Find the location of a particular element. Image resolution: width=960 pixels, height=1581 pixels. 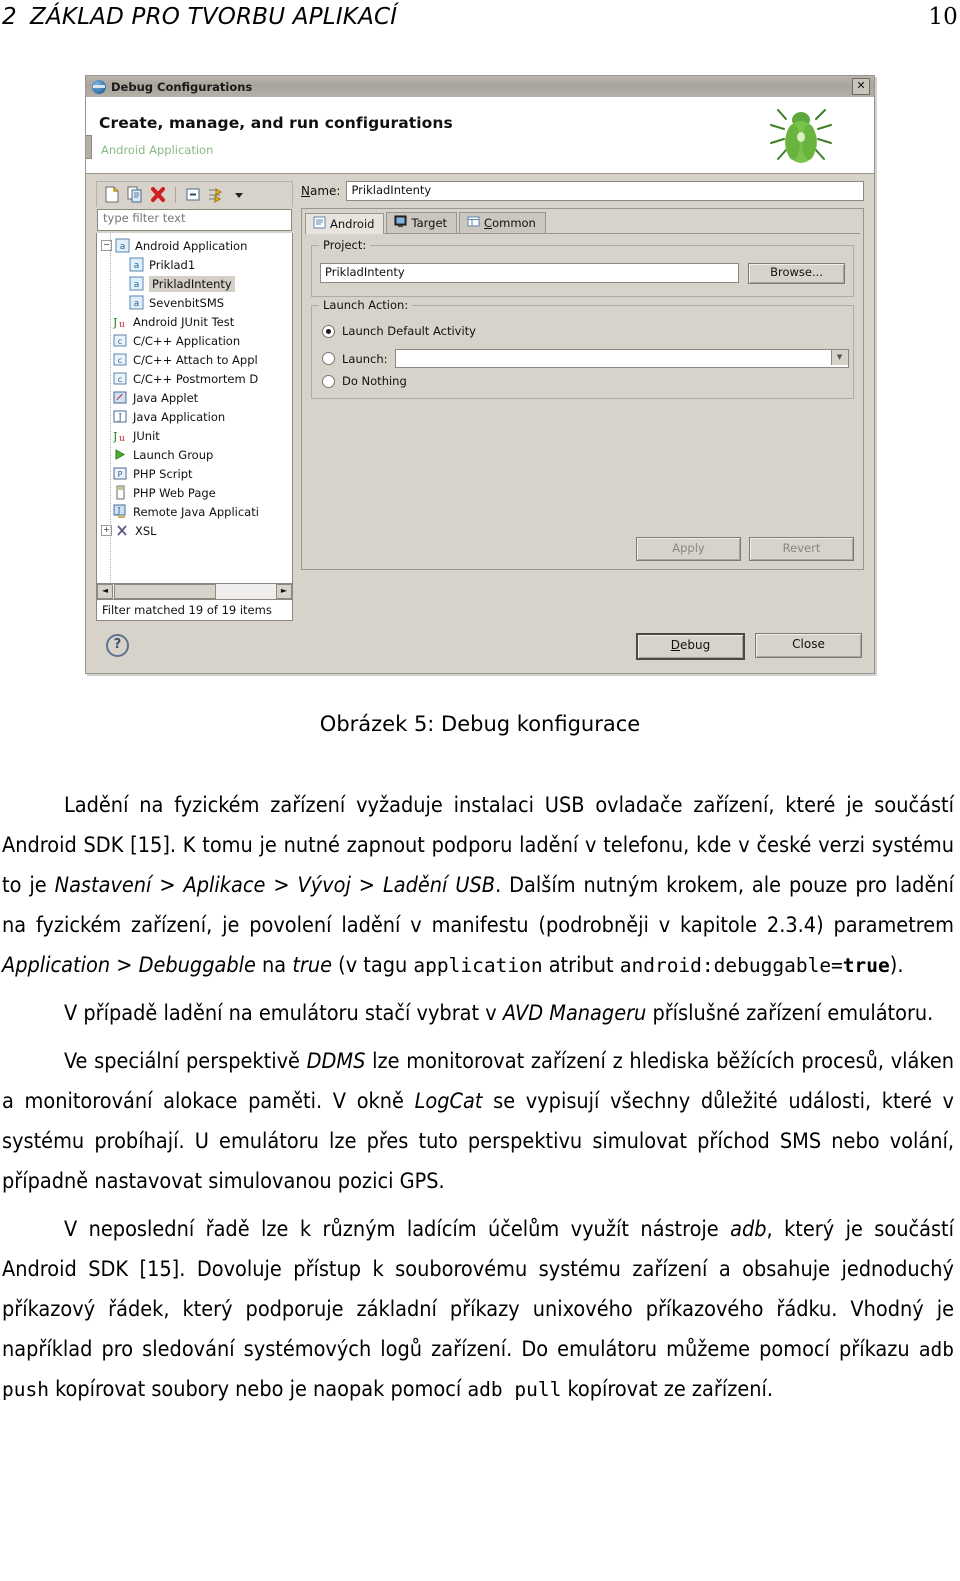

green-bug-icon is located at coordinates (801, 136).